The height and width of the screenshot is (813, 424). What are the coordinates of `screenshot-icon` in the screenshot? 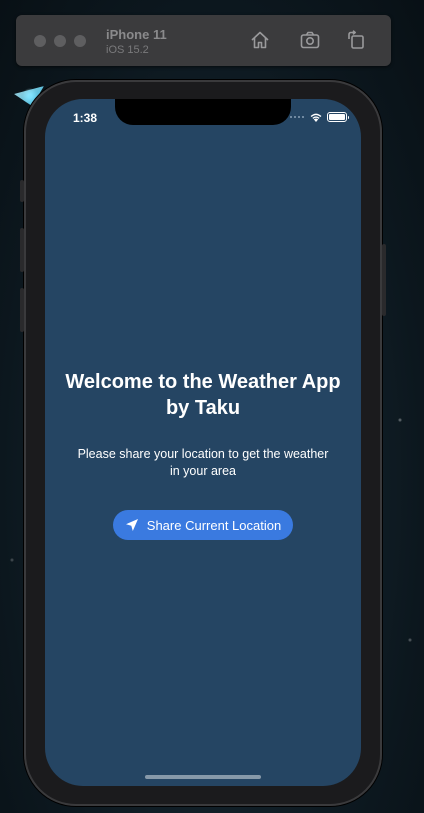 It's located at (310, 40).